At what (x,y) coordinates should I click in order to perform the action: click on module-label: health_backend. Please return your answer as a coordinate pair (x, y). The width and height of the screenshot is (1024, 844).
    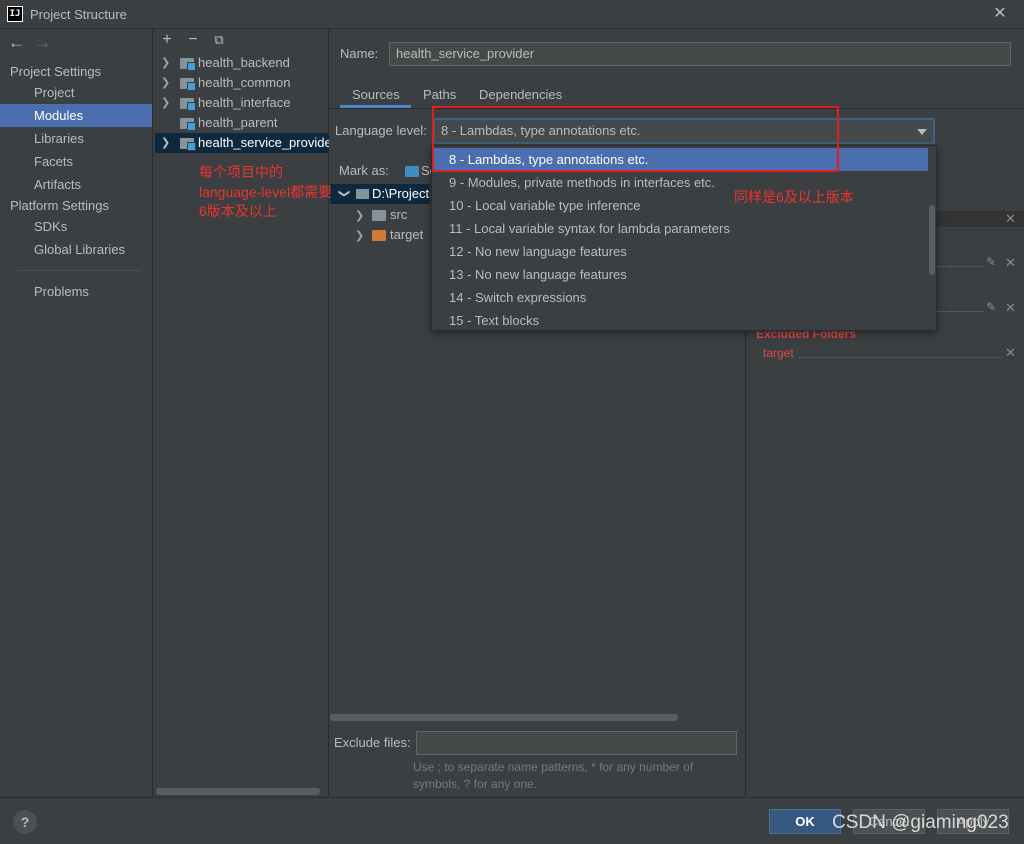
    Looking at the image, I should click on (244, 62).